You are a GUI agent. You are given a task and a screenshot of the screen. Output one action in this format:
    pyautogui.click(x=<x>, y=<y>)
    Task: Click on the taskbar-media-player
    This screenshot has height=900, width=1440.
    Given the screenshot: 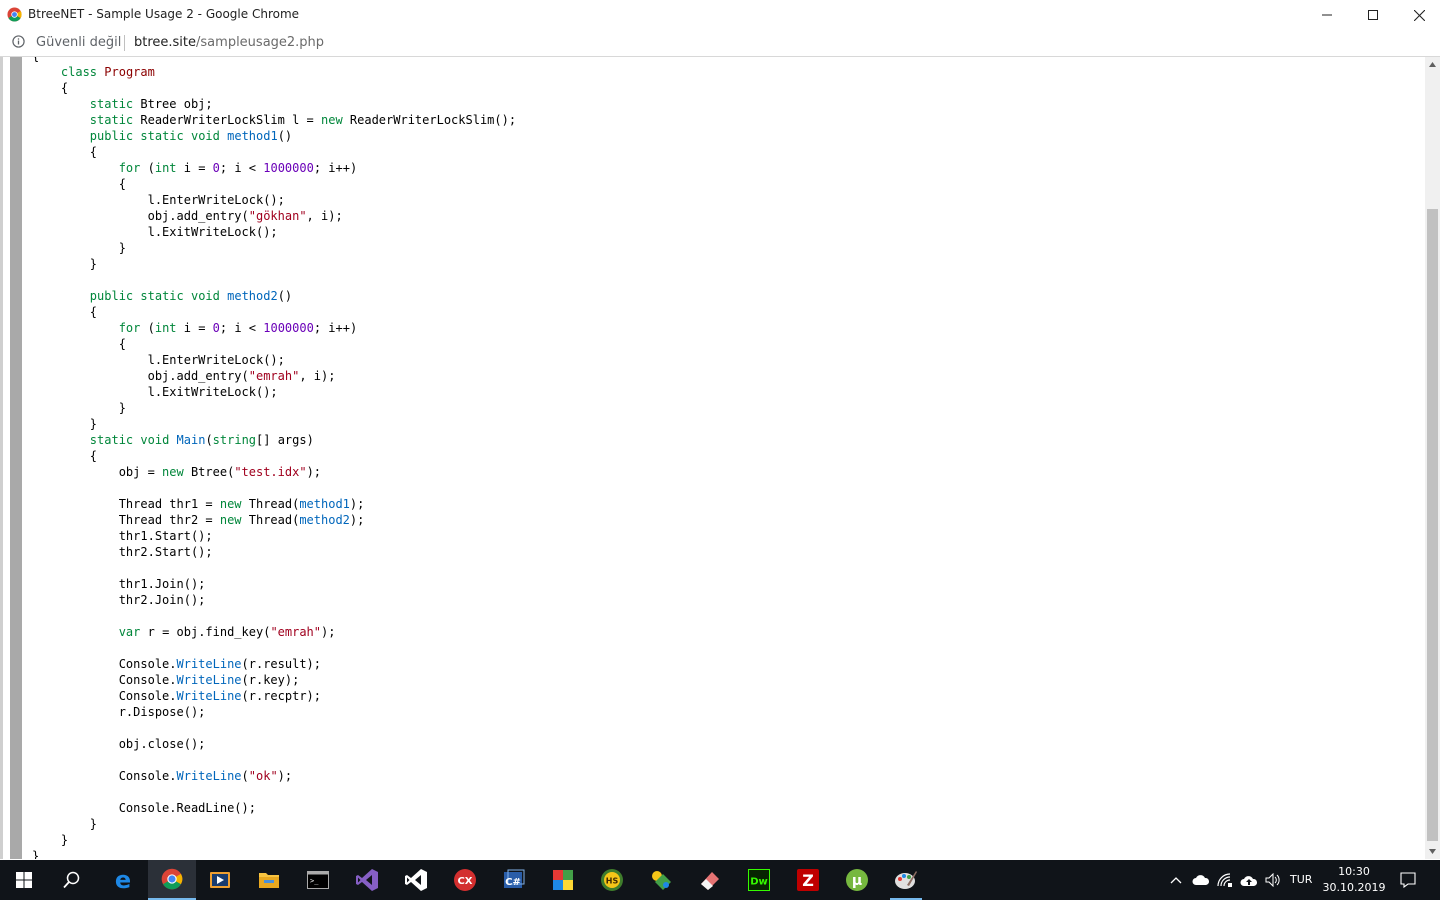 What is the action you would take?
    pyautogui.click(x=220, y=880)
    